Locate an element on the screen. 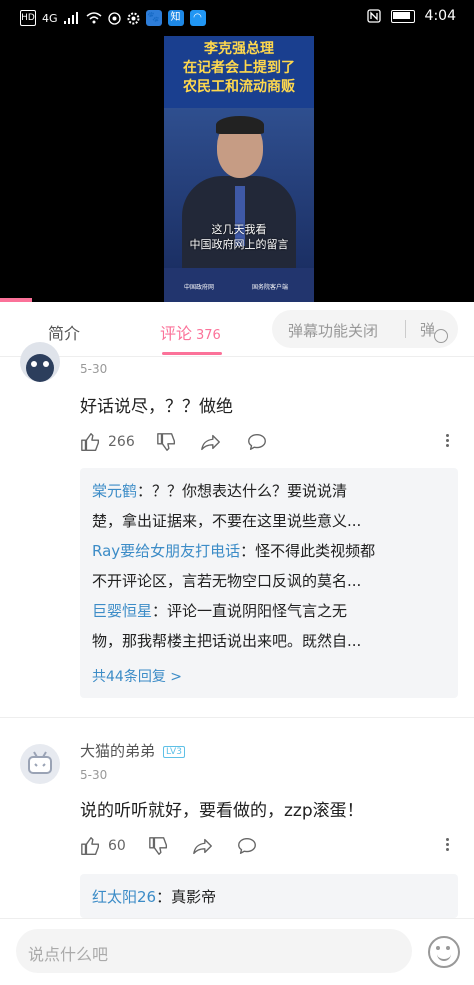 This screenshot has width=474, height=985. video-footer-right: 国务院客户端 is located at coordinates (270, 287).